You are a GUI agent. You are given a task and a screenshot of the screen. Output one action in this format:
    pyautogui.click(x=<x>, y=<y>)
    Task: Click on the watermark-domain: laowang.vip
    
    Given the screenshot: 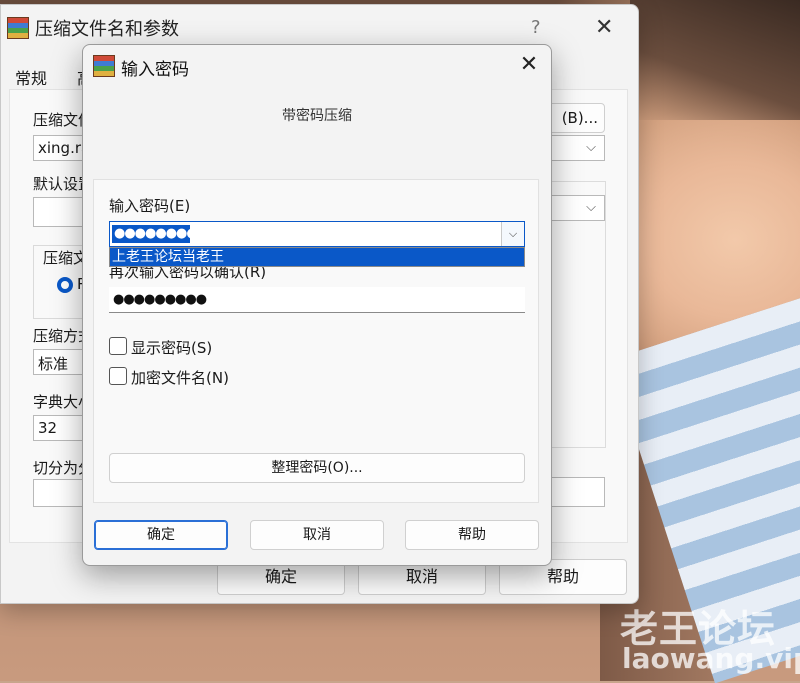 What is the action you would take?
    pyautogui.click(x=711, y=658)
    